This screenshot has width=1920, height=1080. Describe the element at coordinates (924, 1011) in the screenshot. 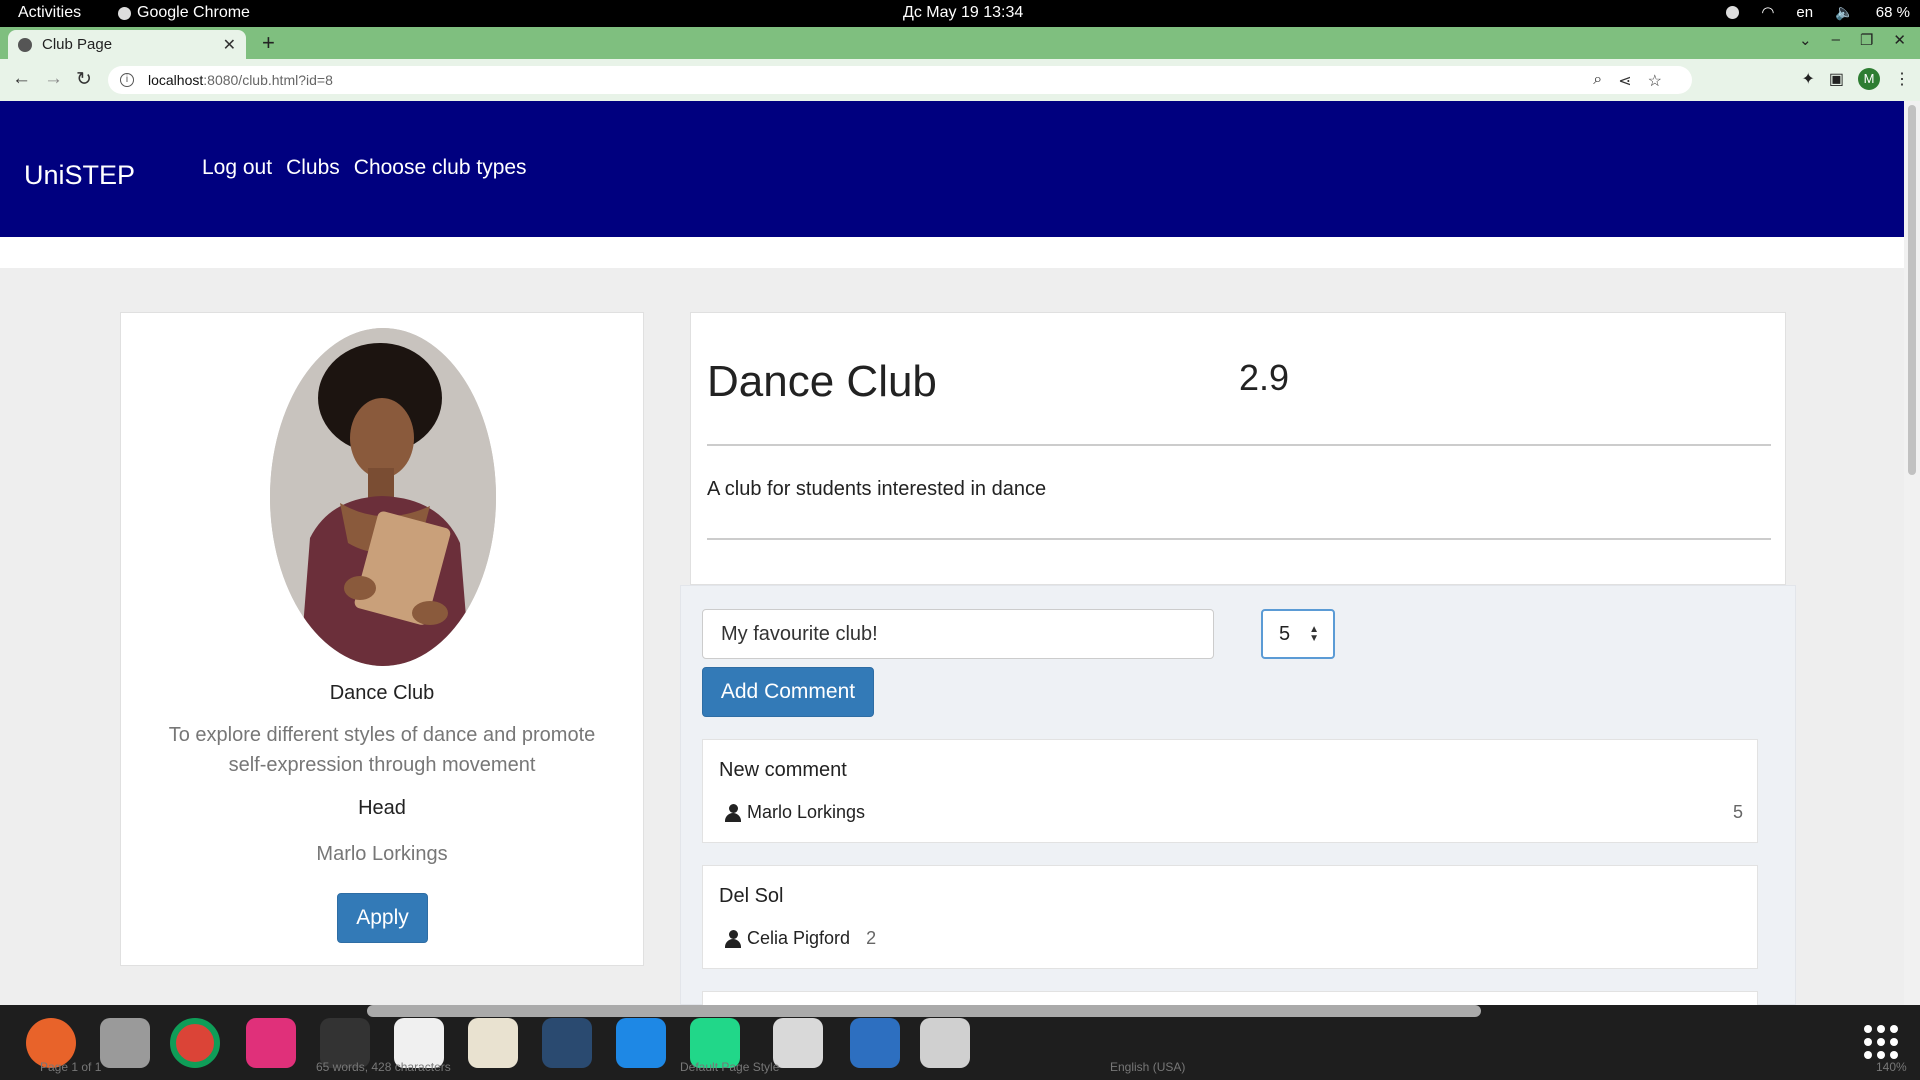

I see `dock-overlay-scrollbar` at that location.